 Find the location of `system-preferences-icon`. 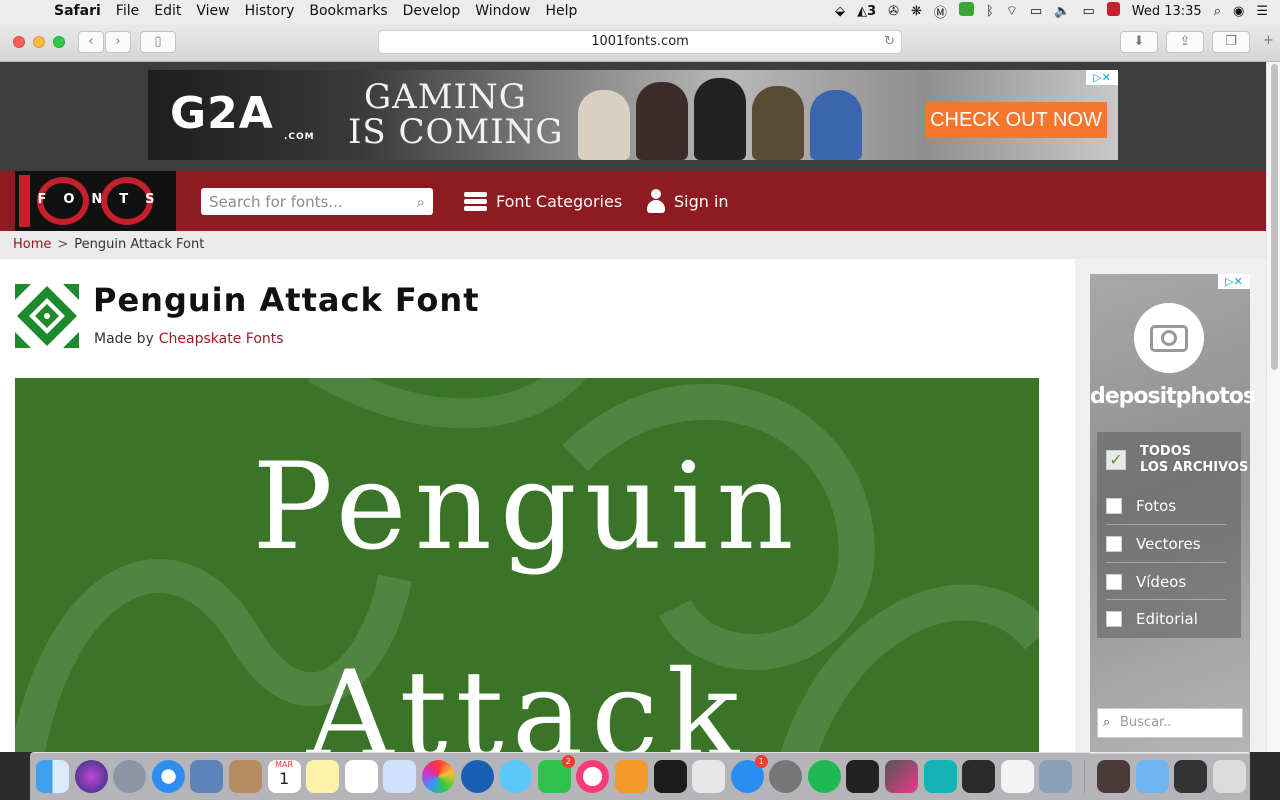

system-preferences-icon is located at coordinates (786, 776).